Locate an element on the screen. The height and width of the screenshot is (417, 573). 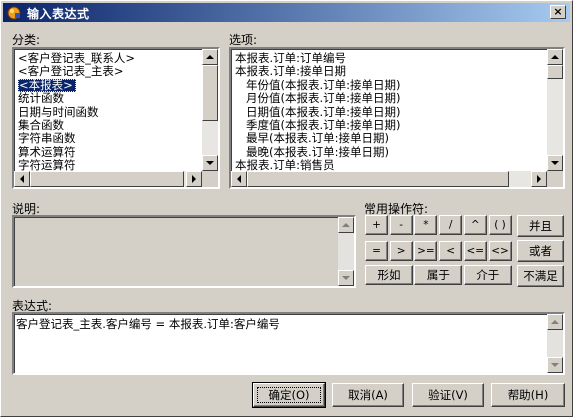
list-item: 最早(本报表.订单:接单日期) is located at coordinates (389, 138).